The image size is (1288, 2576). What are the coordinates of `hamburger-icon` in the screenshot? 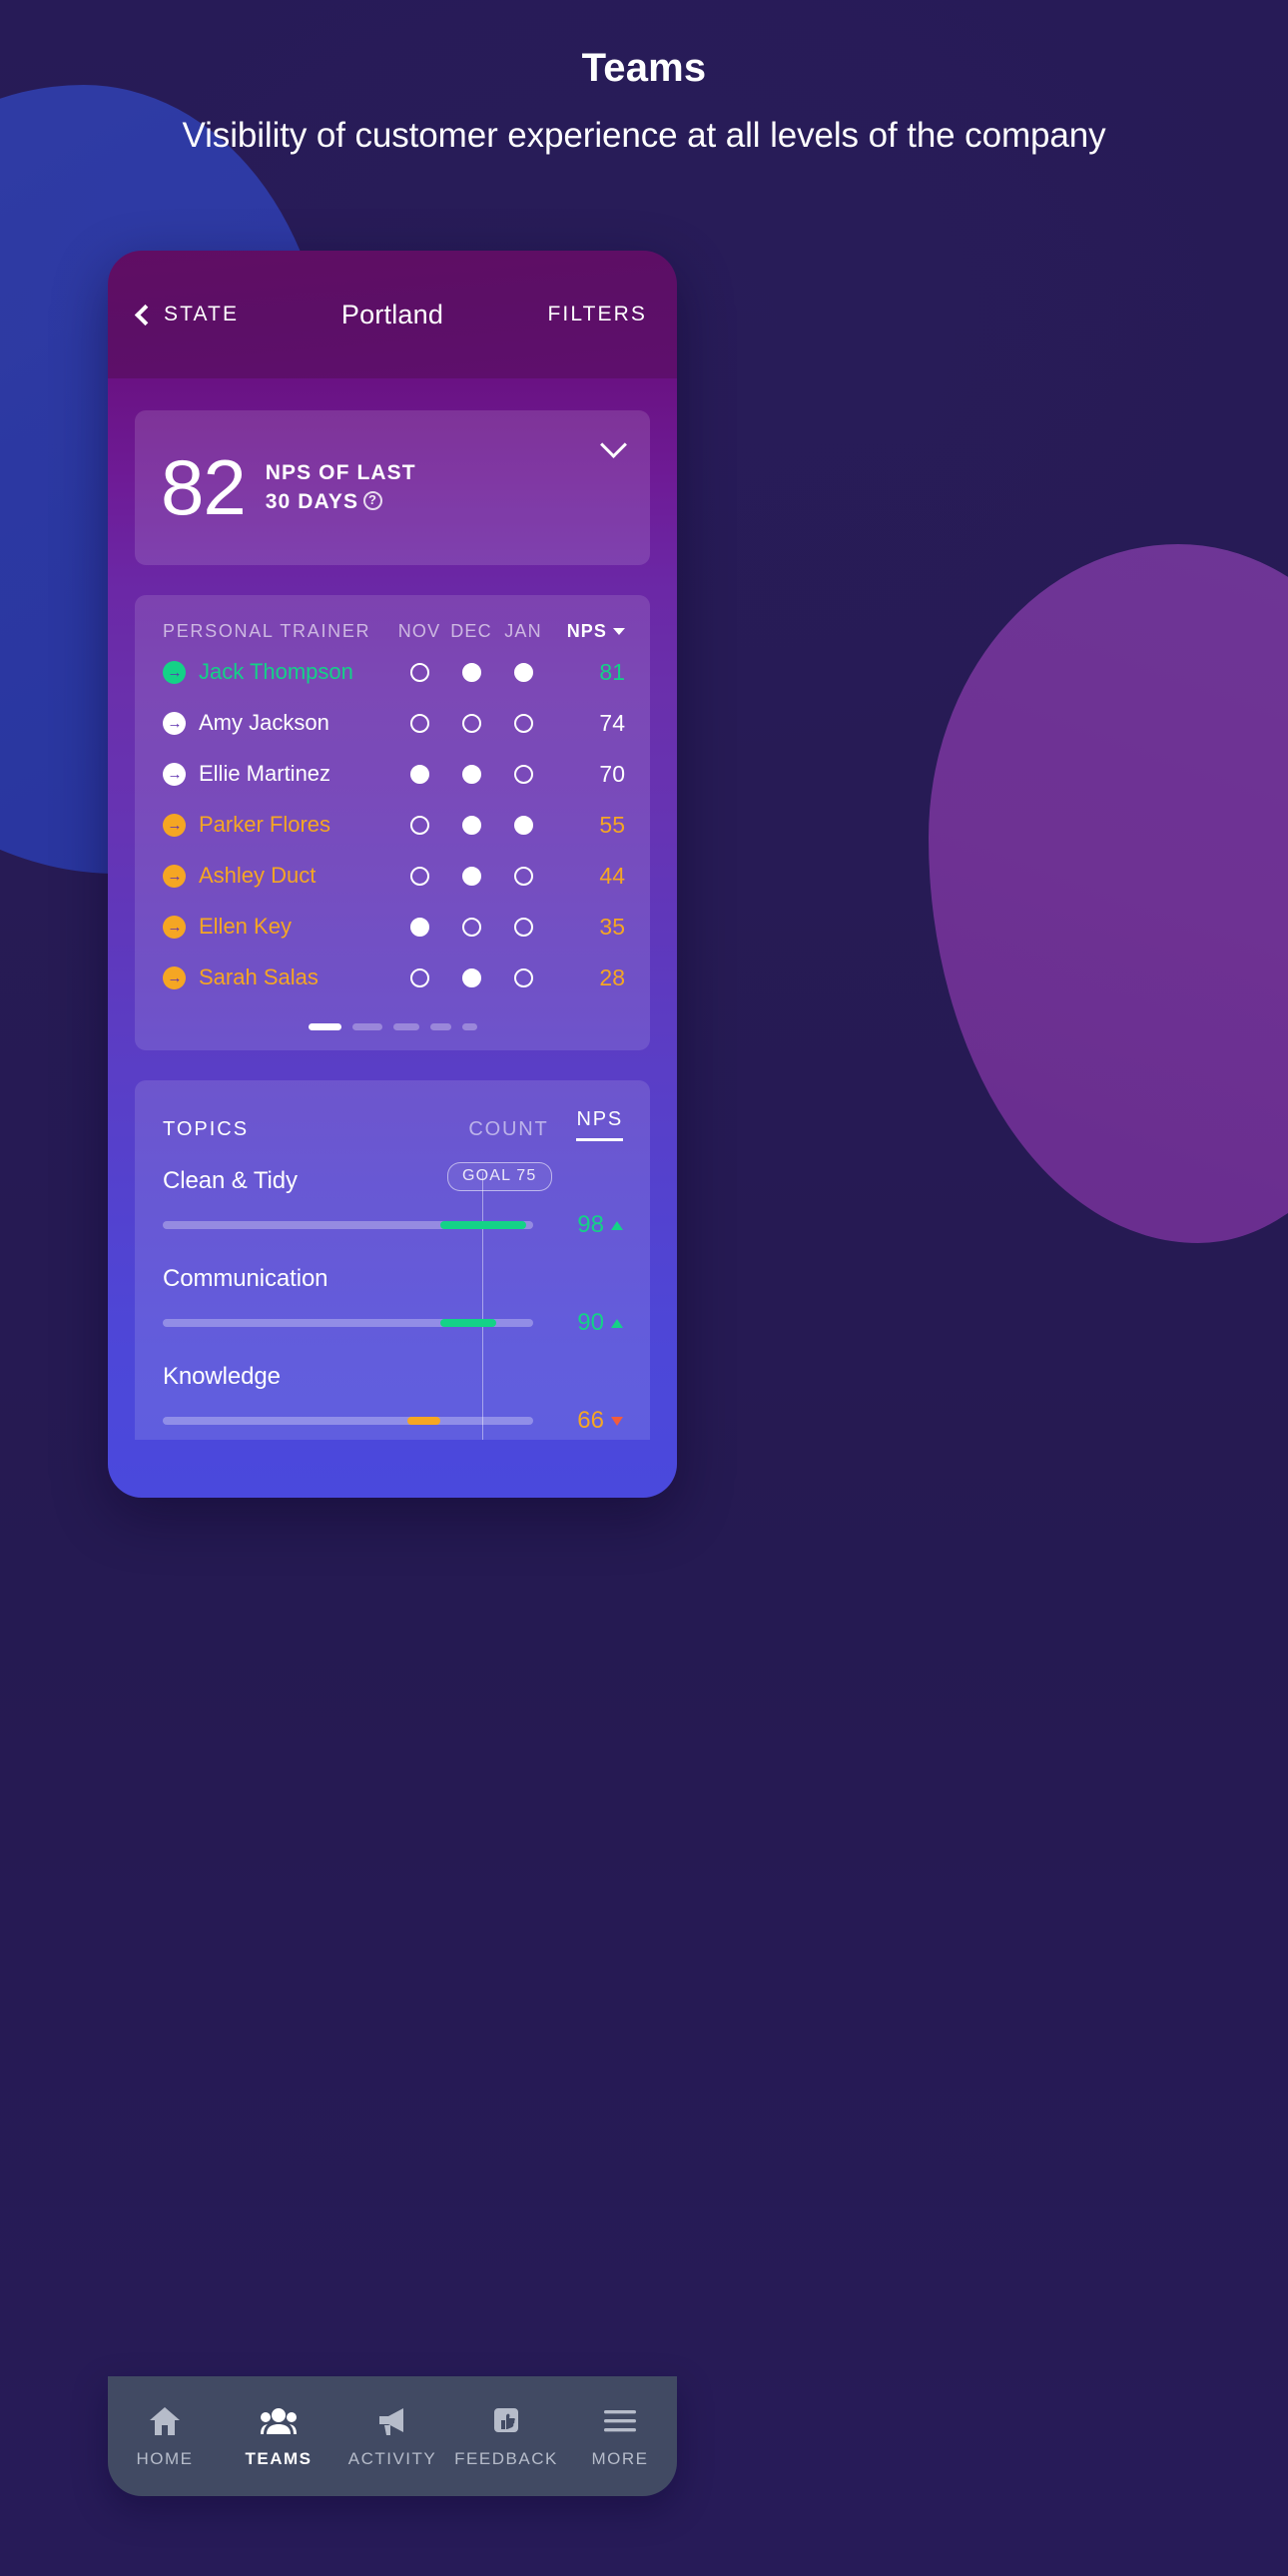 It's located at (620, 2421).